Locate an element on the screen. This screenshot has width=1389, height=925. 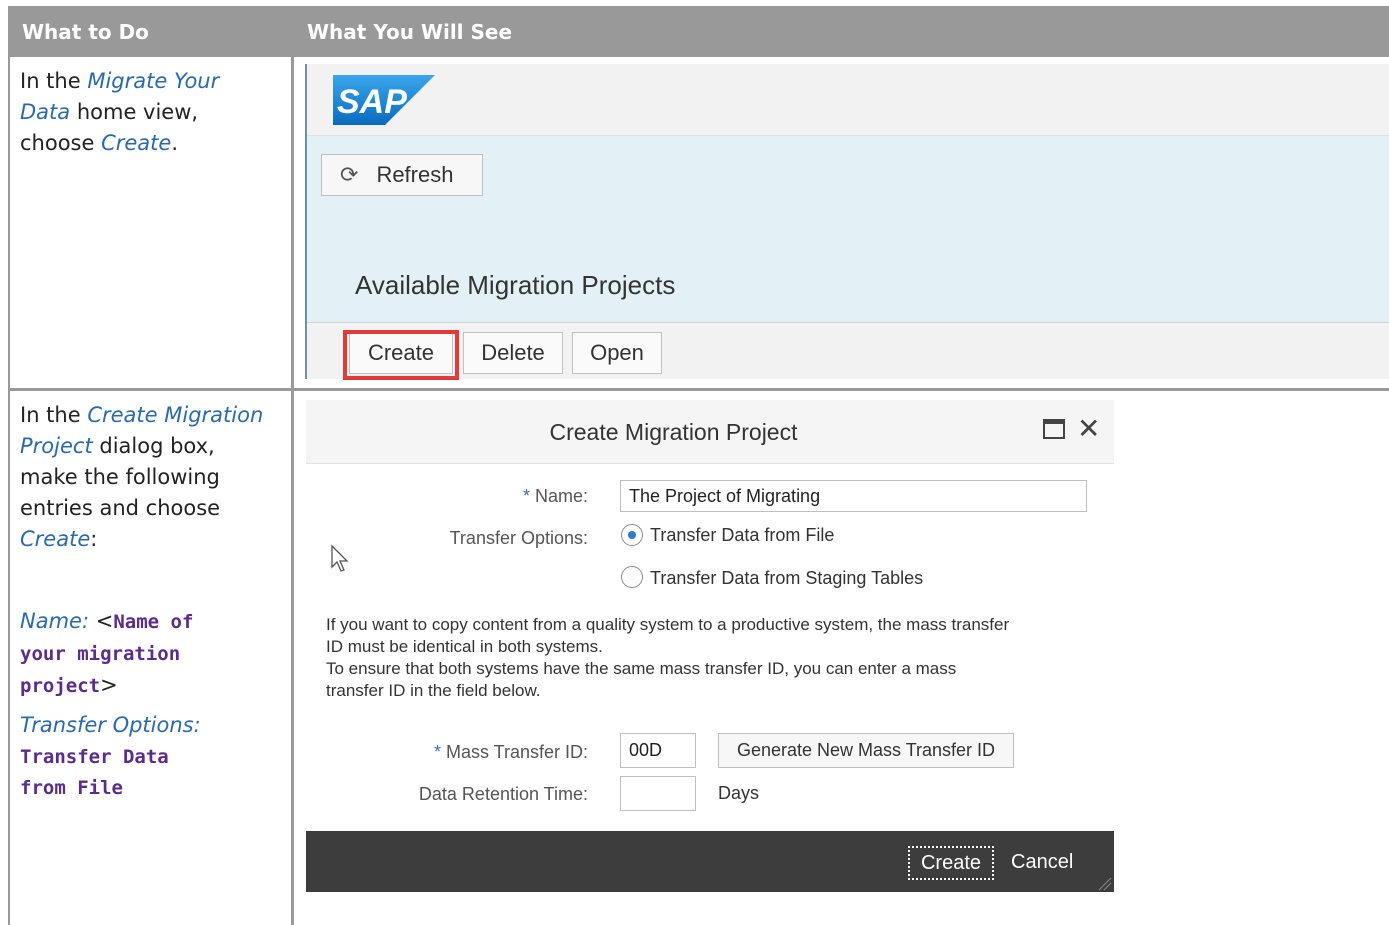
app-name-link: Data is located at coordinates (45, 112).